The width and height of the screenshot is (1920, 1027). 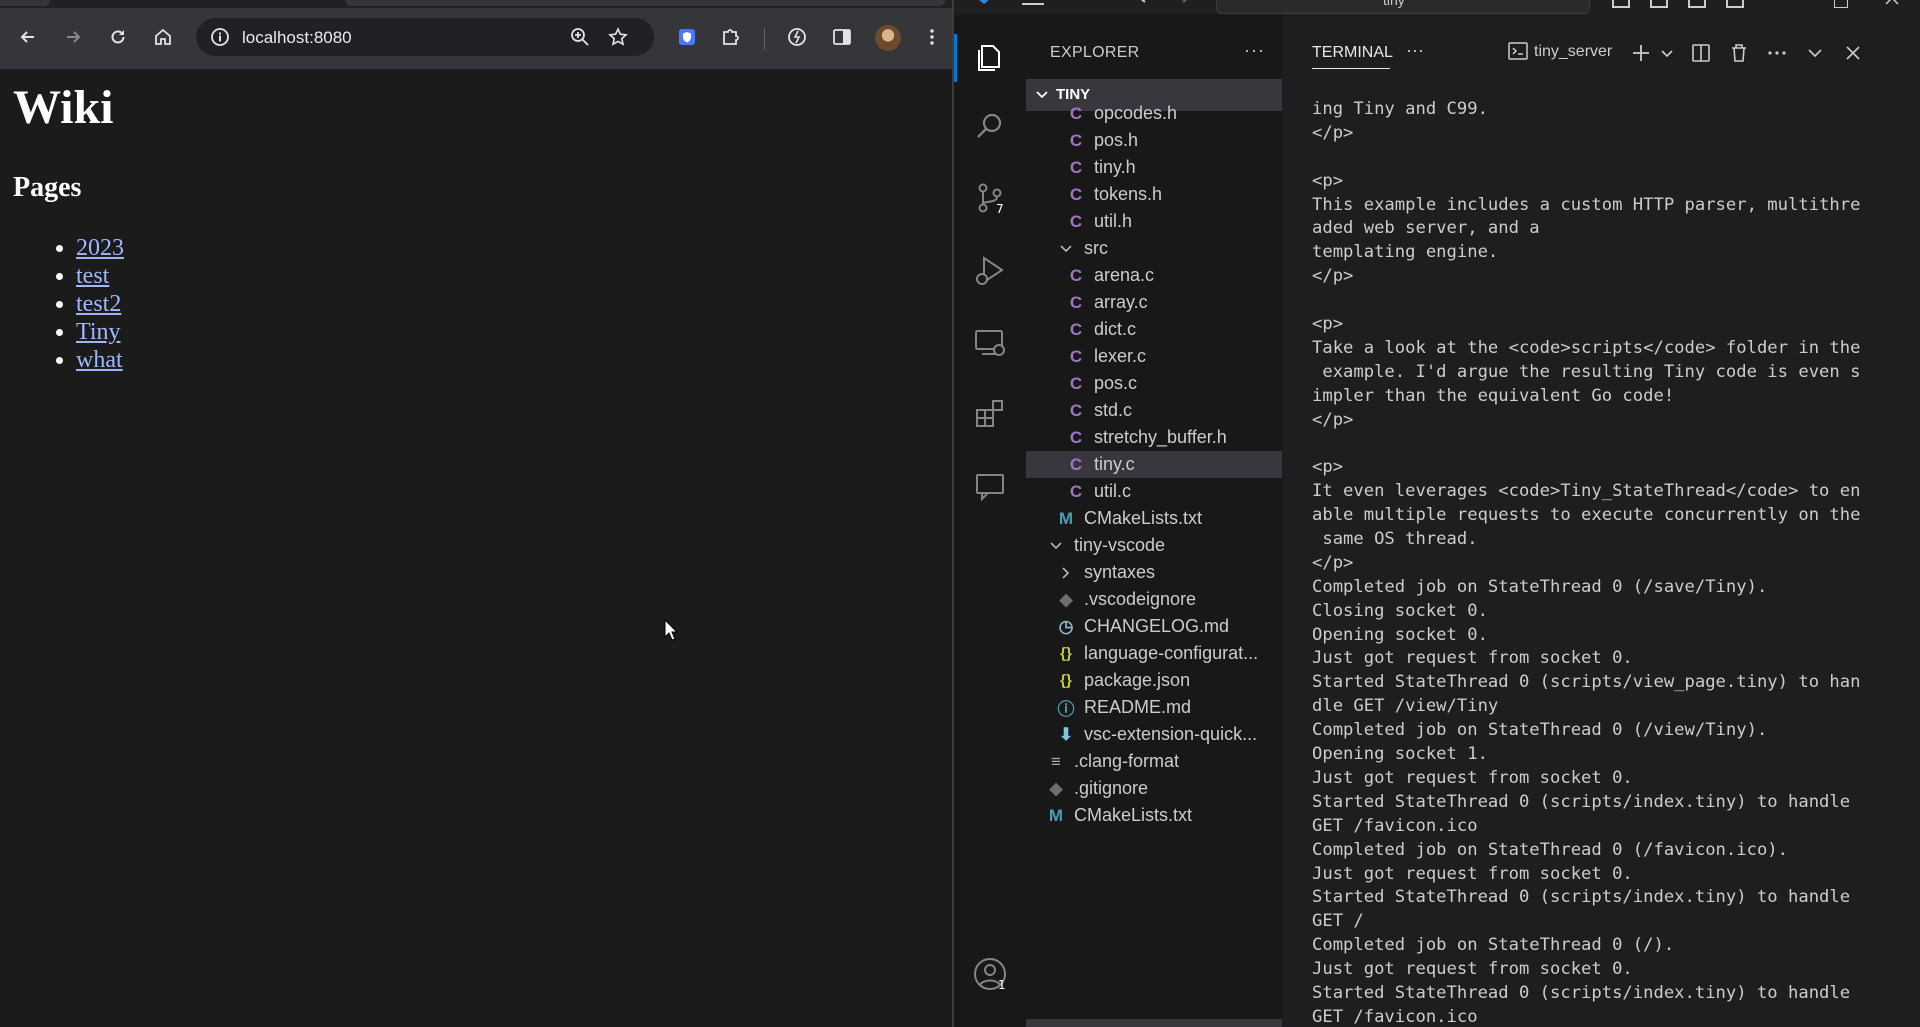 I want to click on tree-item: tiny-vscode, so click(x=1154, y=545).